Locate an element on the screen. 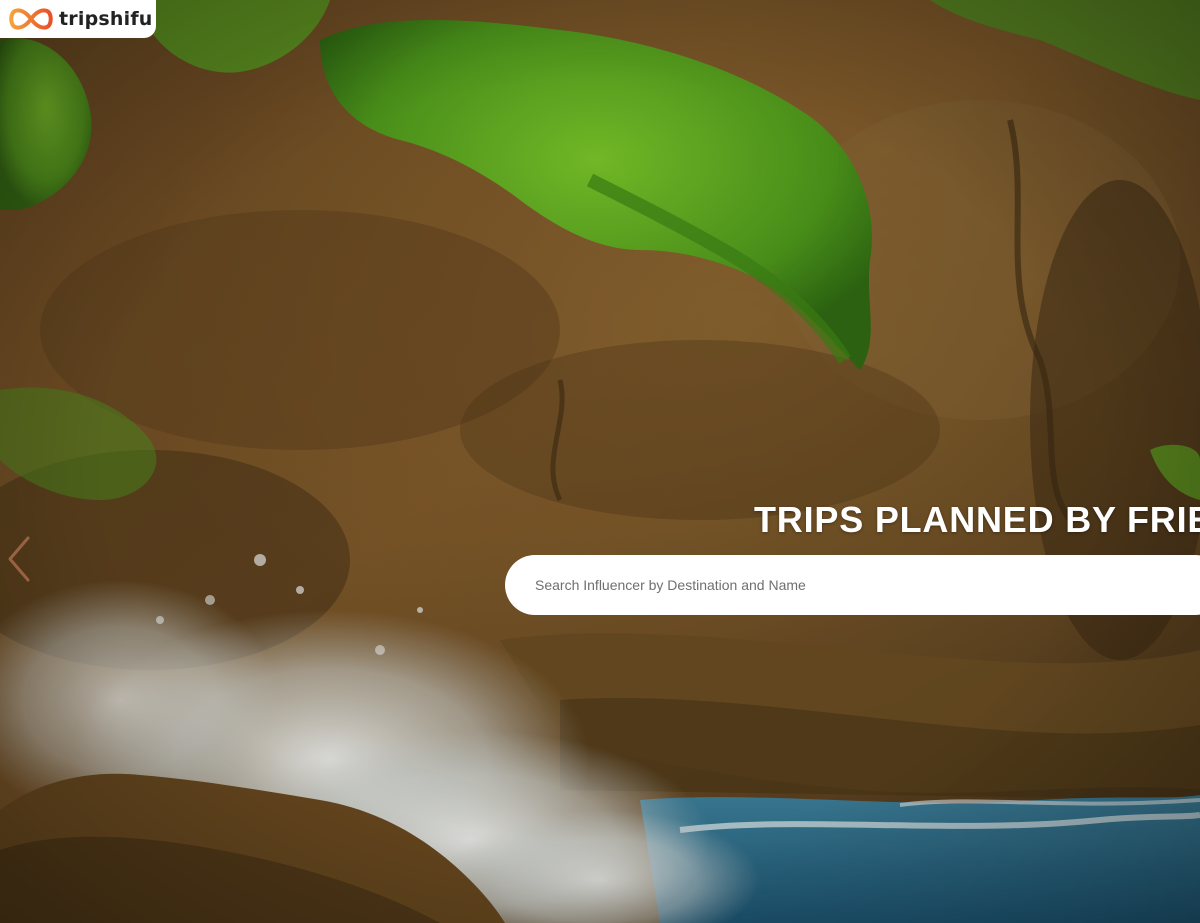 The height and width of the screenshot is (923, 1200). carousel-prev-button is located at coordinates (19, 559).